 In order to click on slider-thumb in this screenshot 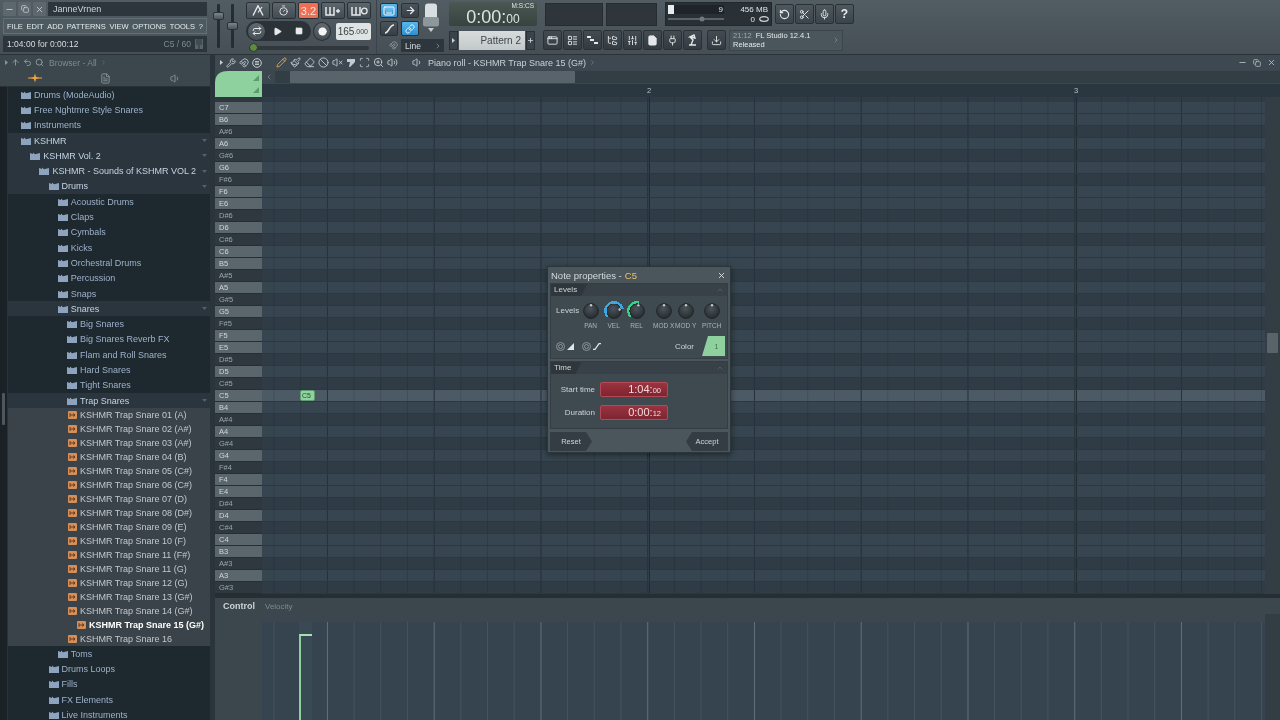, I will do `click(232, 26)`.